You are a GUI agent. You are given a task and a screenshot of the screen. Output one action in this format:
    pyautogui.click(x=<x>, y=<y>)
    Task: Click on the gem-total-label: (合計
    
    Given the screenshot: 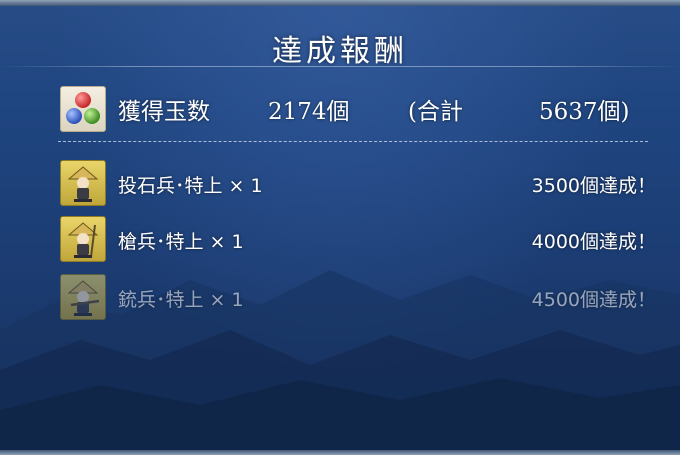 What is the action you would take?
    pyautogui.click(x=435, y=112)
    